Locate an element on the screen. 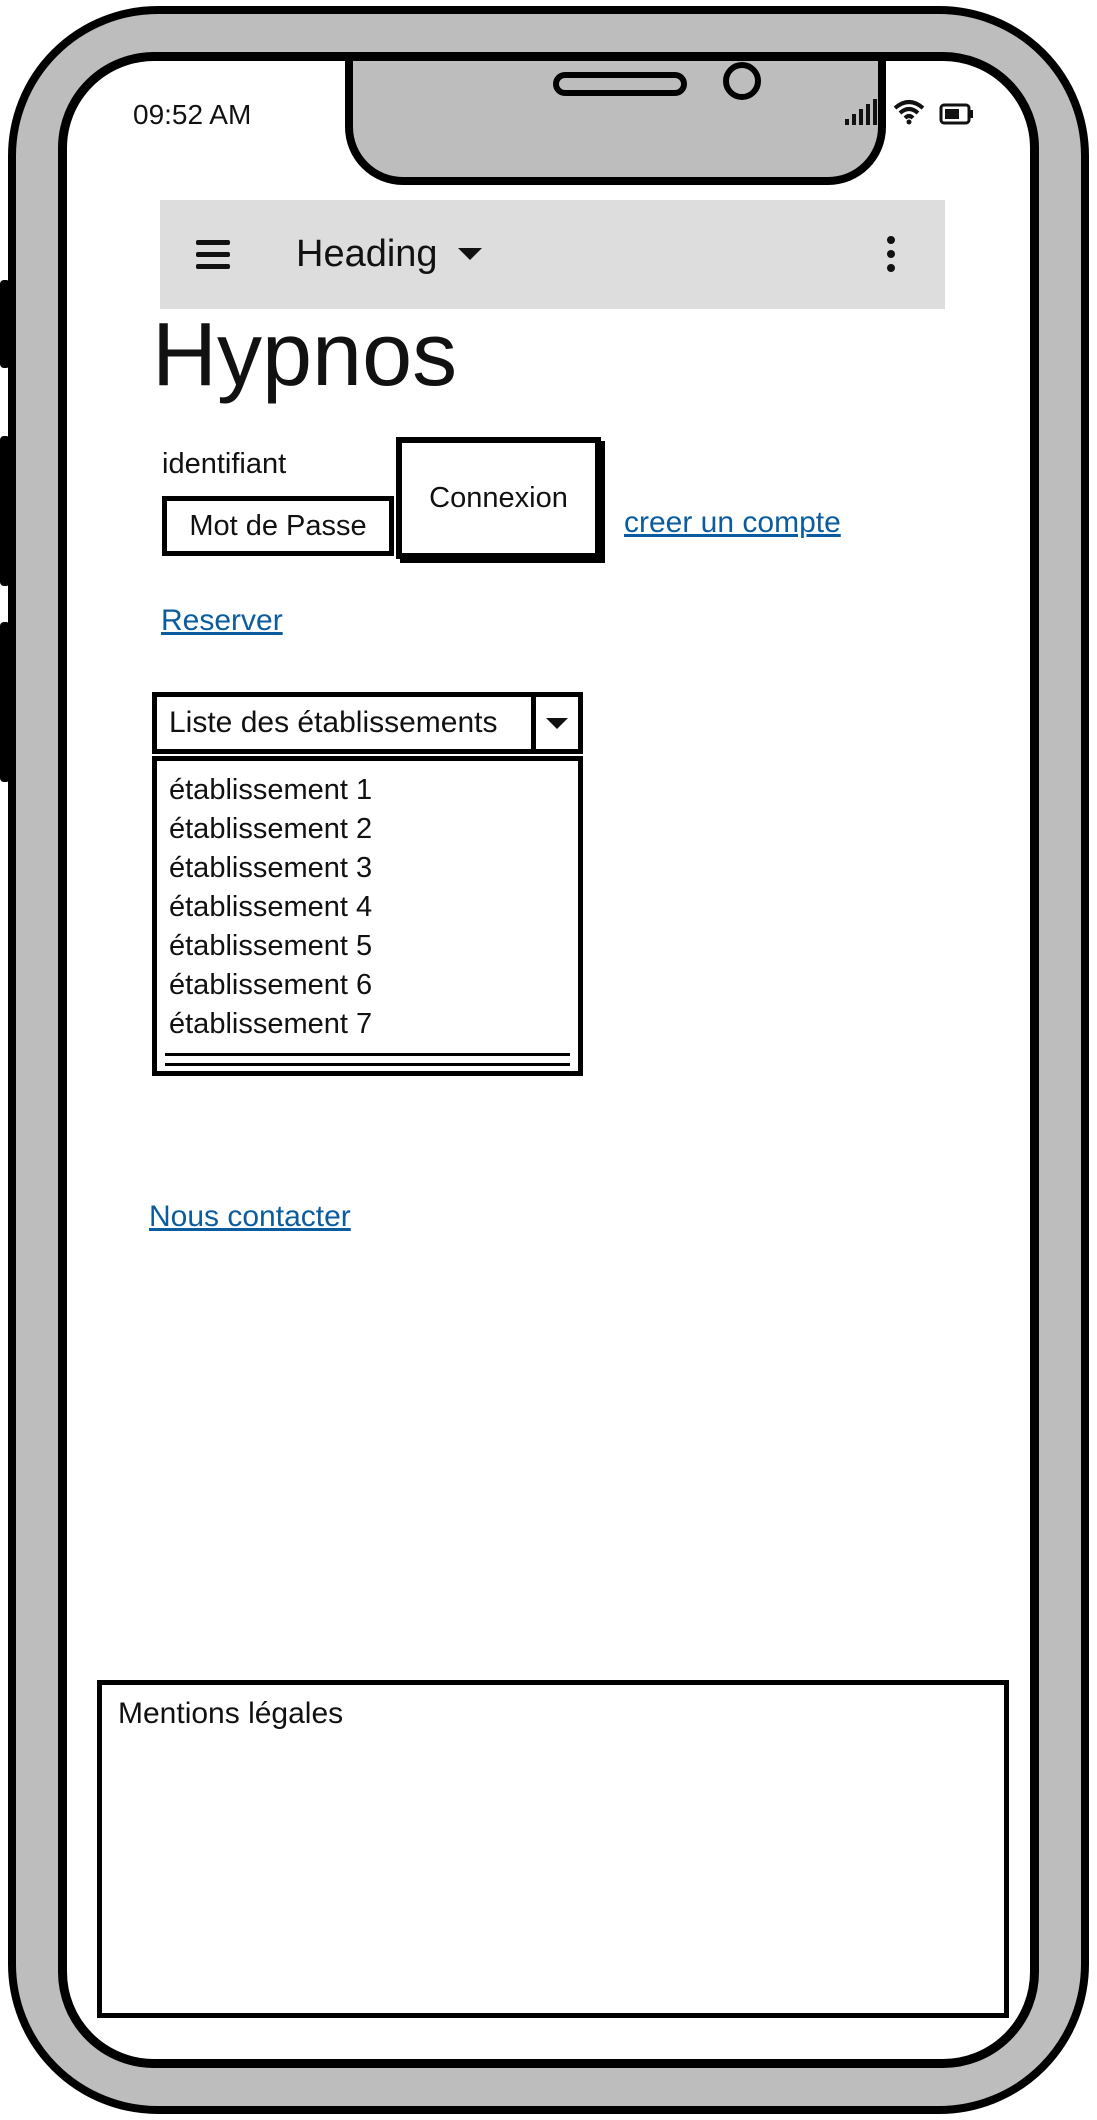 This screenshot has width=1097, height=2120. page-title: Hypnos is located at coordinates (305, 355).